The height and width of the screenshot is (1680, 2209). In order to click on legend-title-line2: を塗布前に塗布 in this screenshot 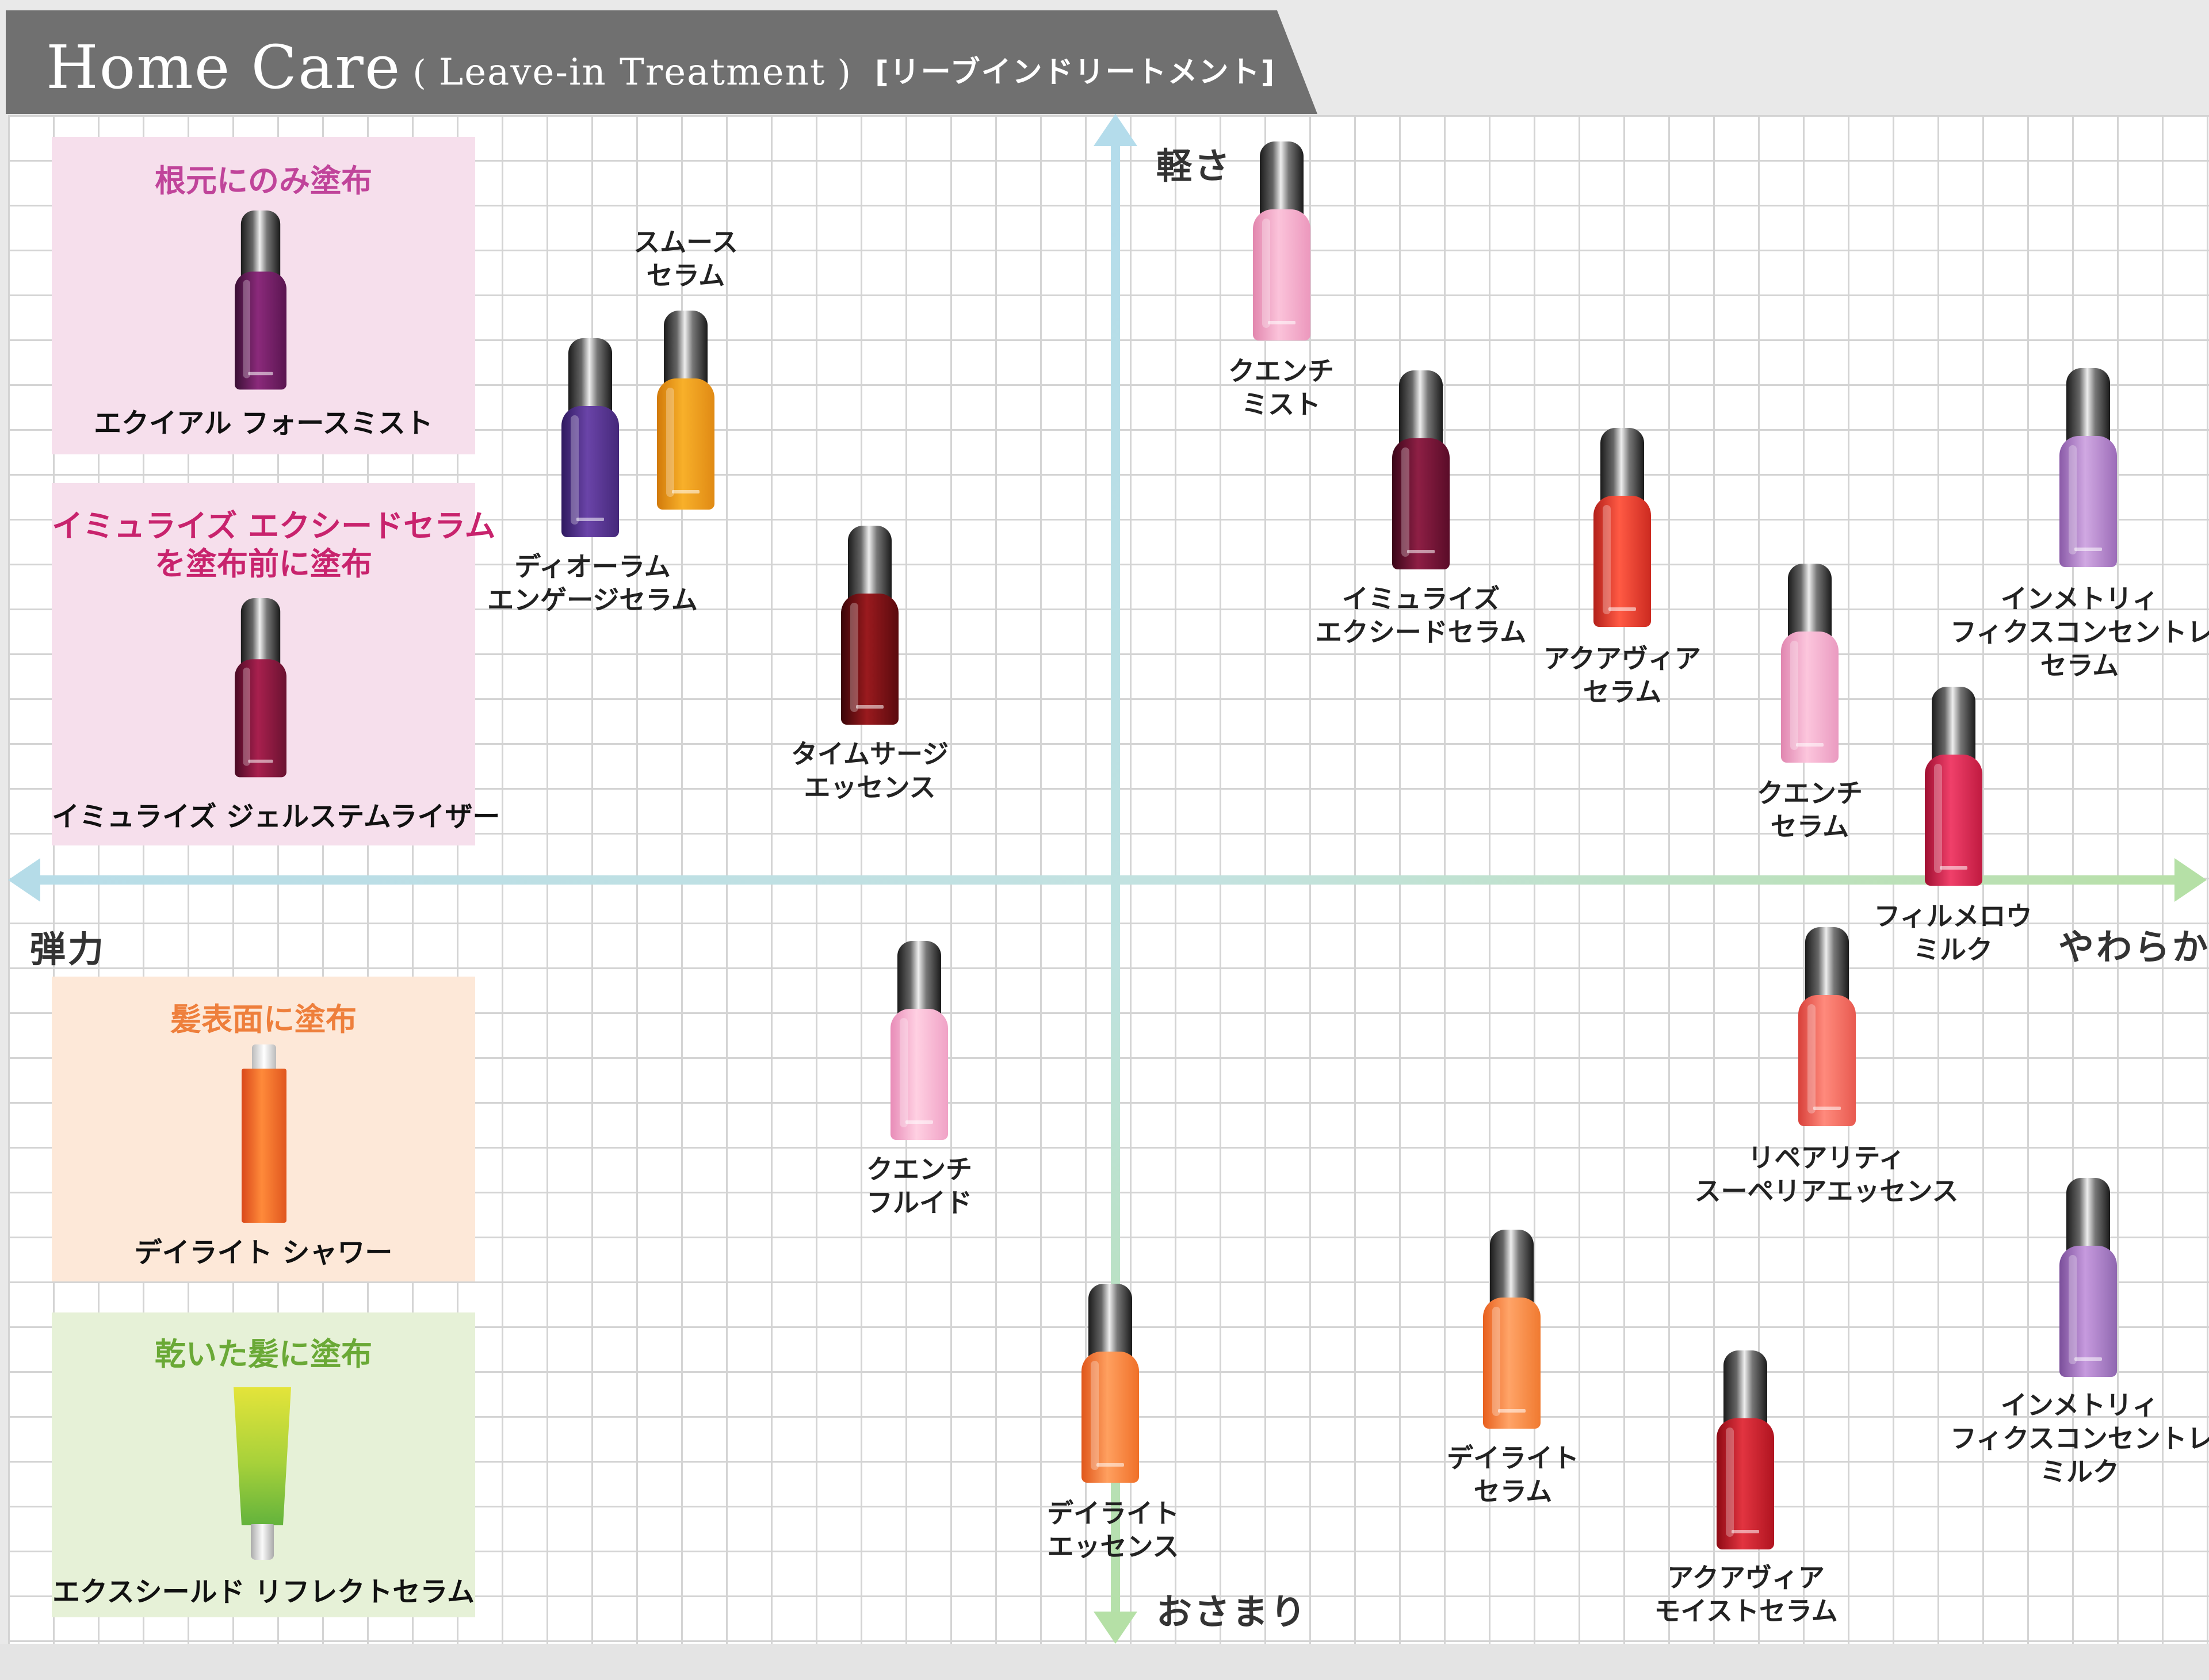, I will do `click(263, 564)`.